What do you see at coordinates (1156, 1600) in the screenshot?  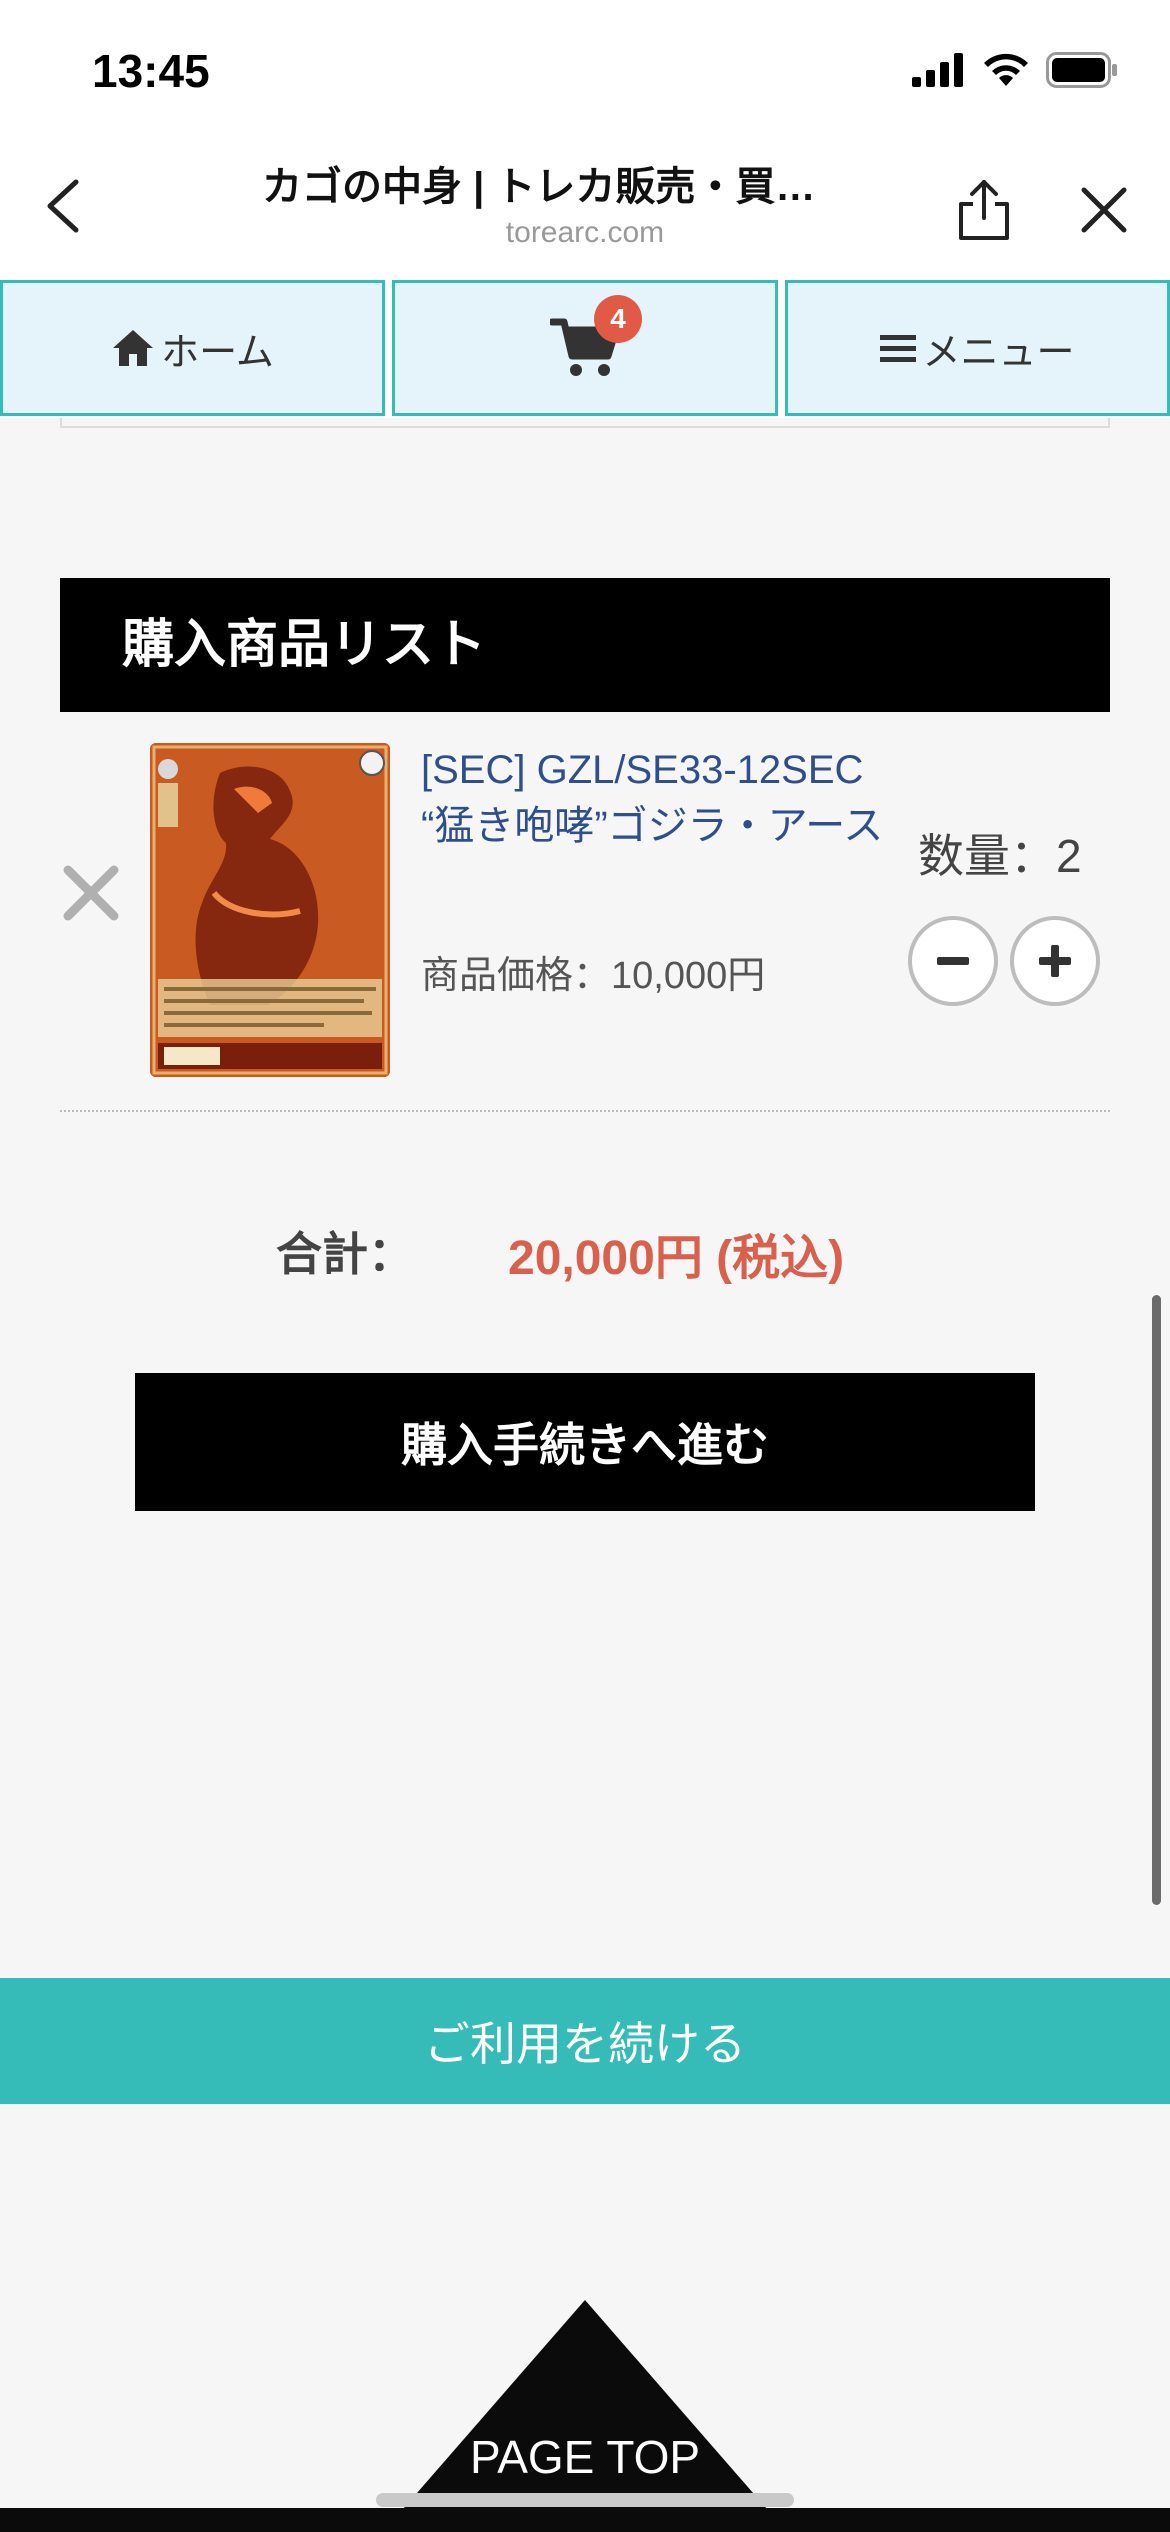 I see `scrollbar` at bounding box center [1156, 1600].